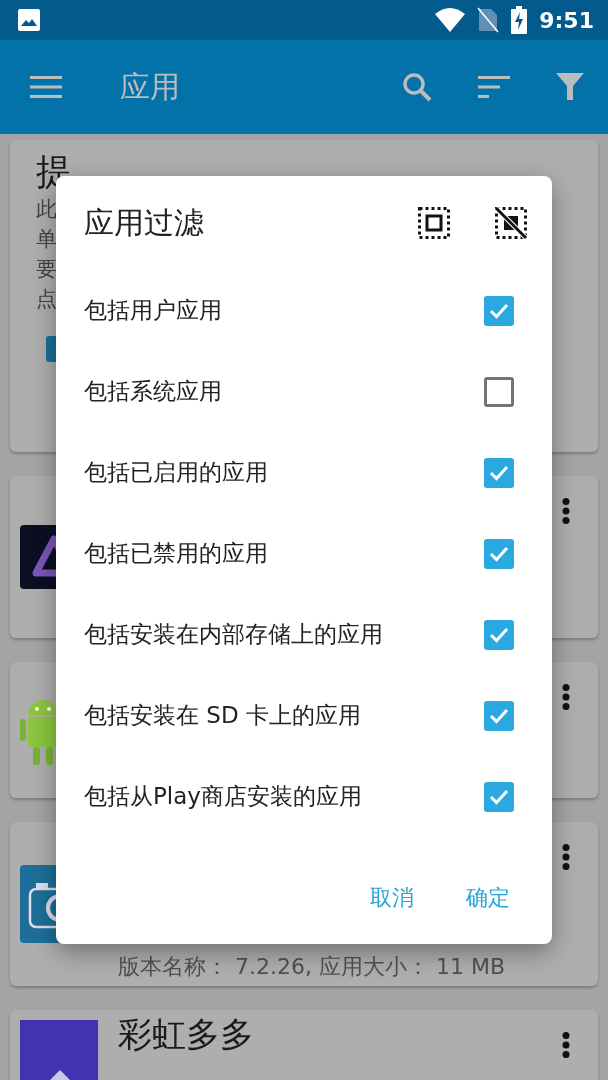 Image resolution: width=608 pixels, height=1080 pixels. I want to click on deselect-all-icon, so click(511, 223).